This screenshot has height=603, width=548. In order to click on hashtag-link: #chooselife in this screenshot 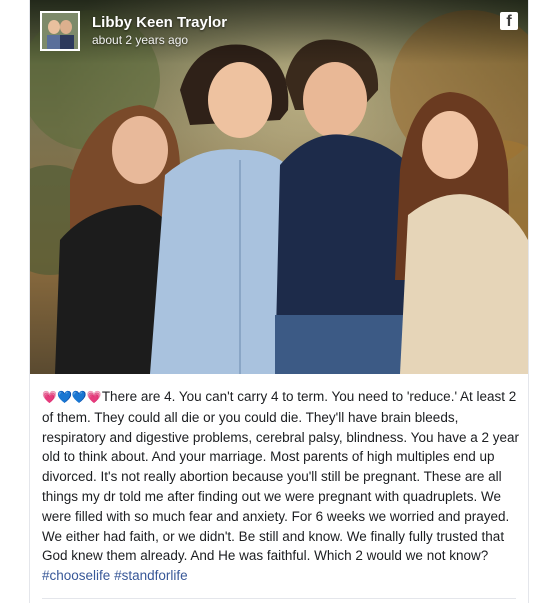, I will do `click(76, 575)`.